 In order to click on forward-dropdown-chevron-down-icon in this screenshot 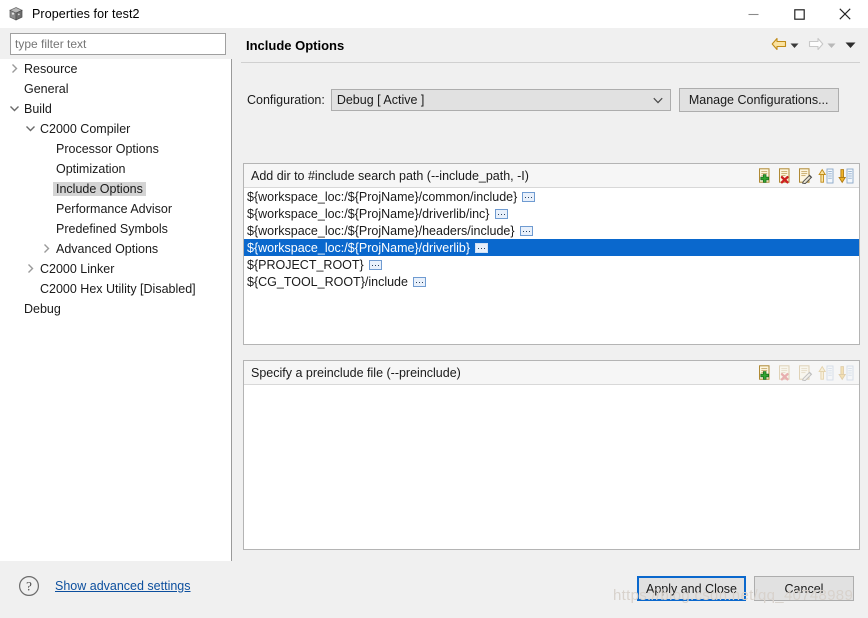, I will do `click(831, 45)`.